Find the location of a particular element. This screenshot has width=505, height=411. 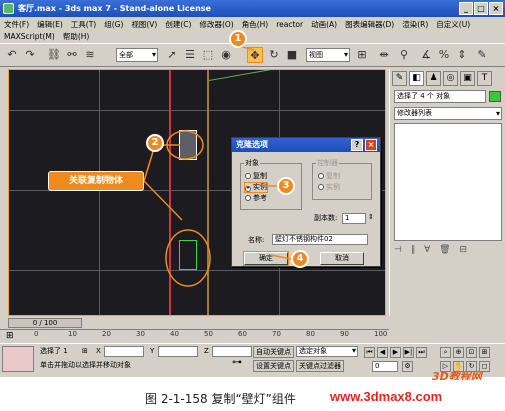

copies-spinner: 1 is located at coordinates (354, 218).